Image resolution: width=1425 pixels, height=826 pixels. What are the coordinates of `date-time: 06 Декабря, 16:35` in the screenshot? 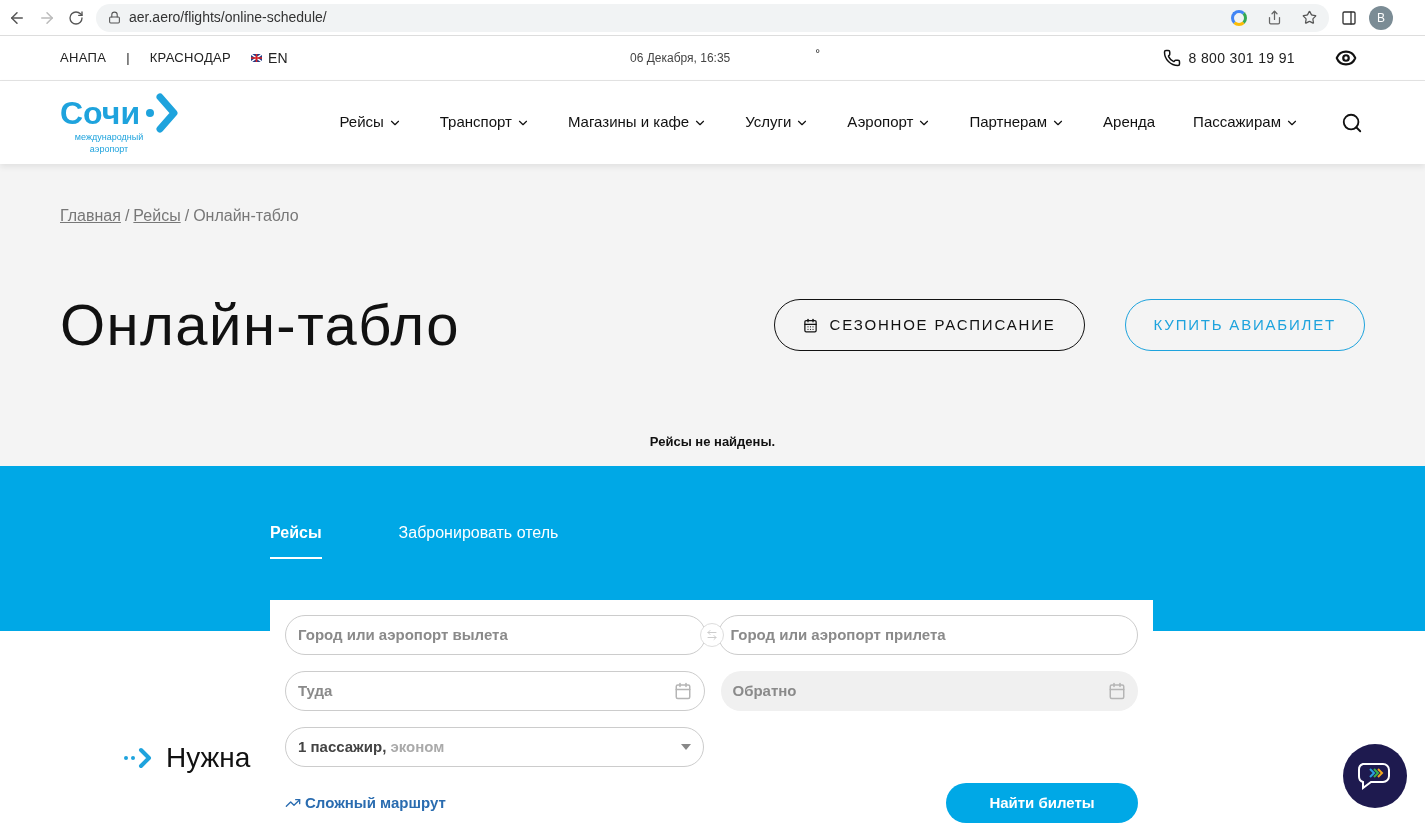 It's located at (680, 58).